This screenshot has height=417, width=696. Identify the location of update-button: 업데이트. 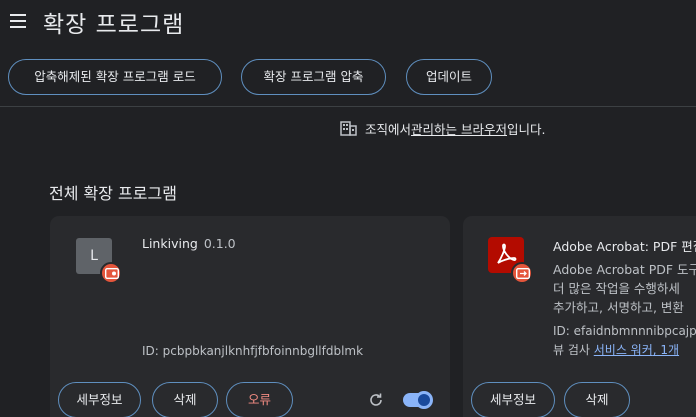
(449, 77).